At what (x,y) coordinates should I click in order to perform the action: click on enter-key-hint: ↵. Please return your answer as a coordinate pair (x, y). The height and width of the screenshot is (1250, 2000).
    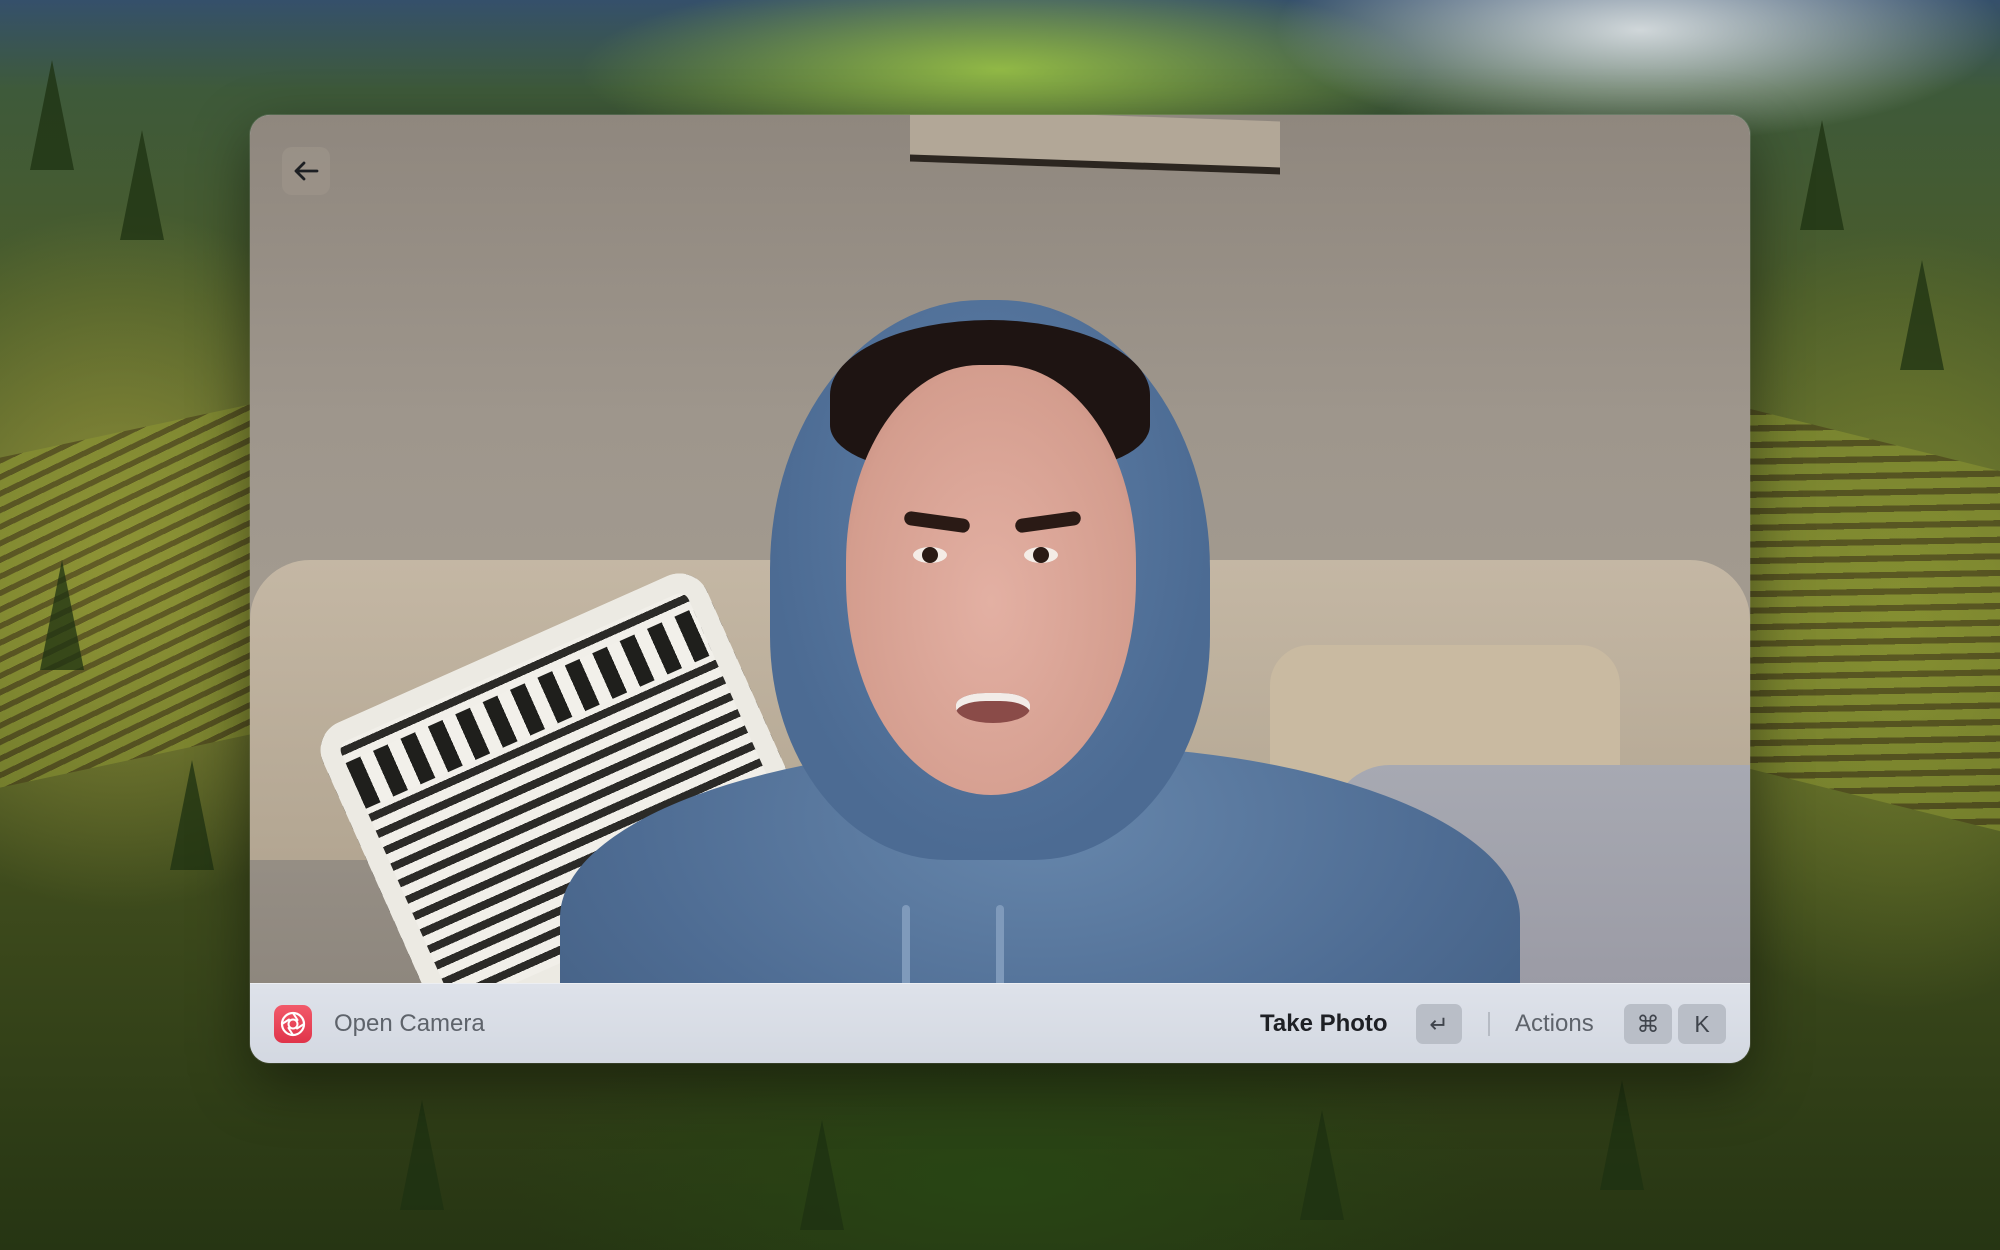
    Looking at the image, I should click on (1439, 1024).